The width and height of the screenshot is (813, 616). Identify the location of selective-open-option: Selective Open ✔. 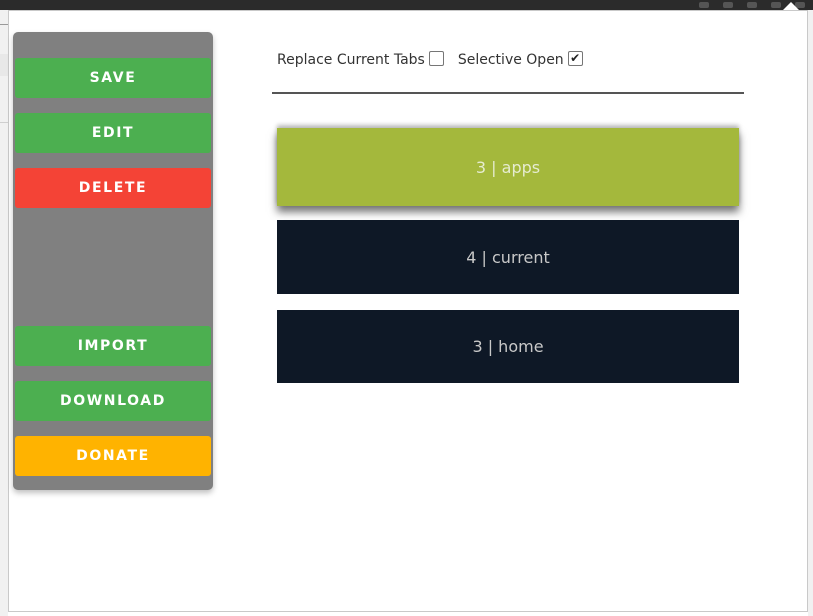
(520, 59).